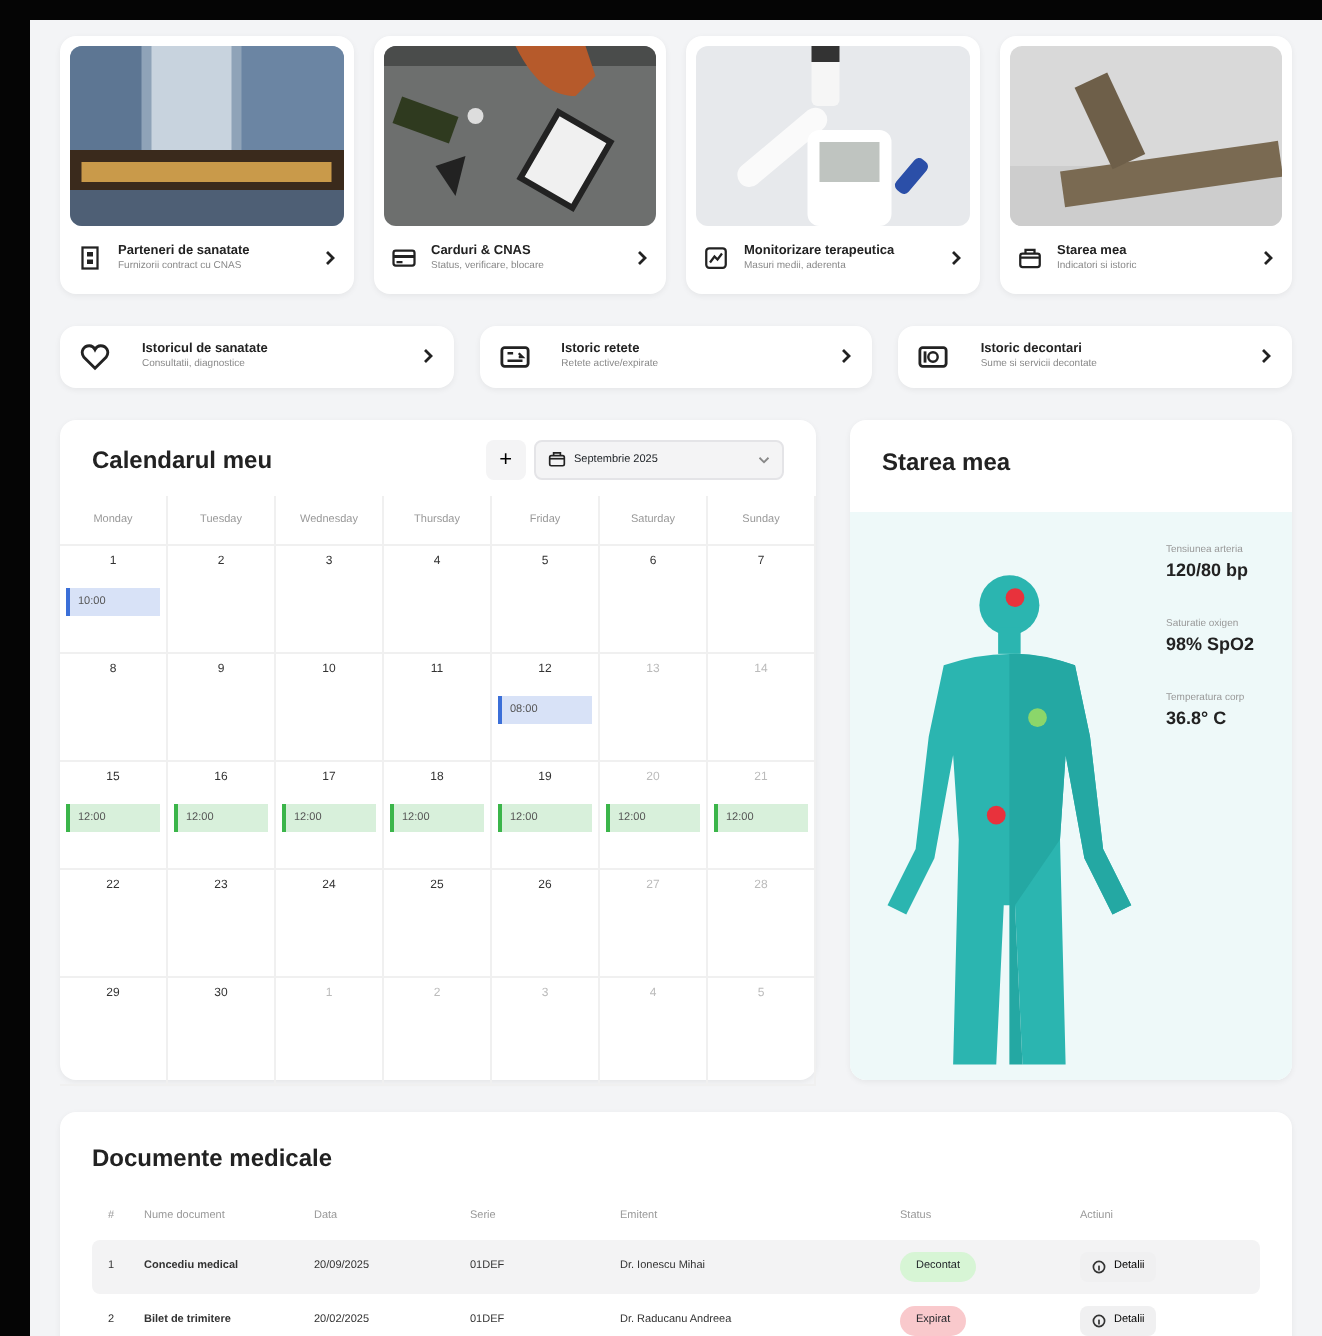  Describe the element at coordinates (514, 356) in the screenshot. I see `prescription-card-icon` at that location.